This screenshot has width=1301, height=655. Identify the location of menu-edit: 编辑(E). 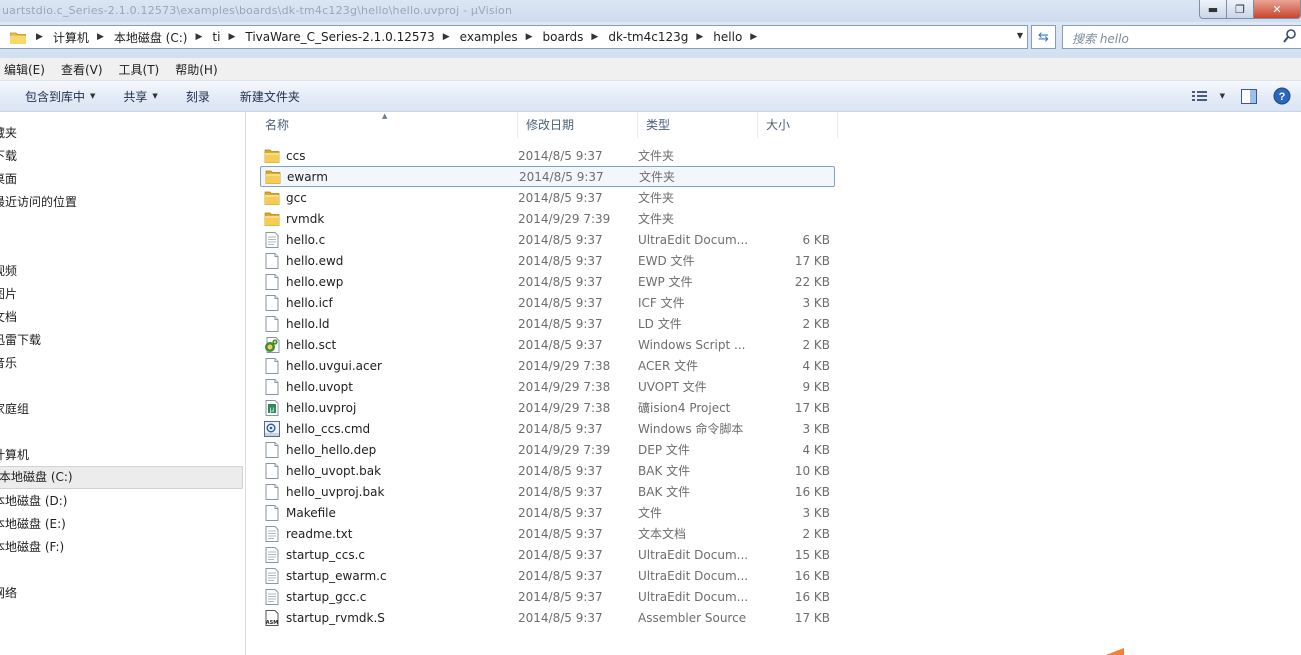
(26, 69).